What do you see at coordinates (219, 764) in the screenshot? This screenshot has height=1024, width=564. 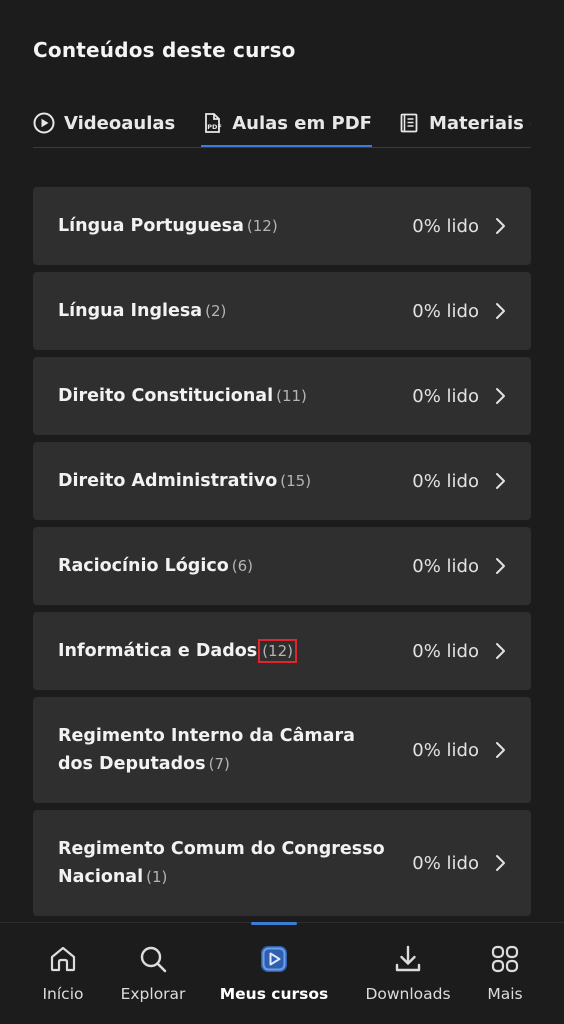 I see `lesson-count: (7)` at bounding box center [219, 764].